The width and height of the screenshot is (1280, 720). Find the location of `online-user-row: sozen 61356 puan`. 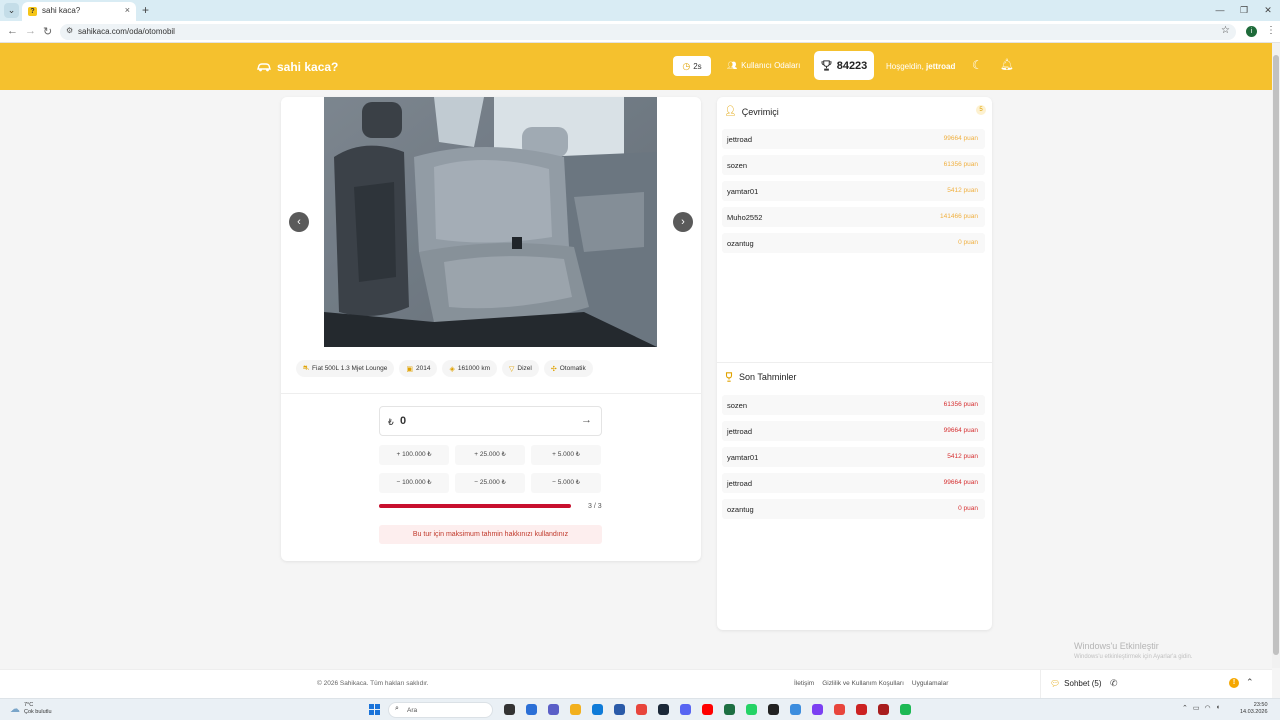

online-user-row: sozen 61356 puan is located at coordinates (853, 165).